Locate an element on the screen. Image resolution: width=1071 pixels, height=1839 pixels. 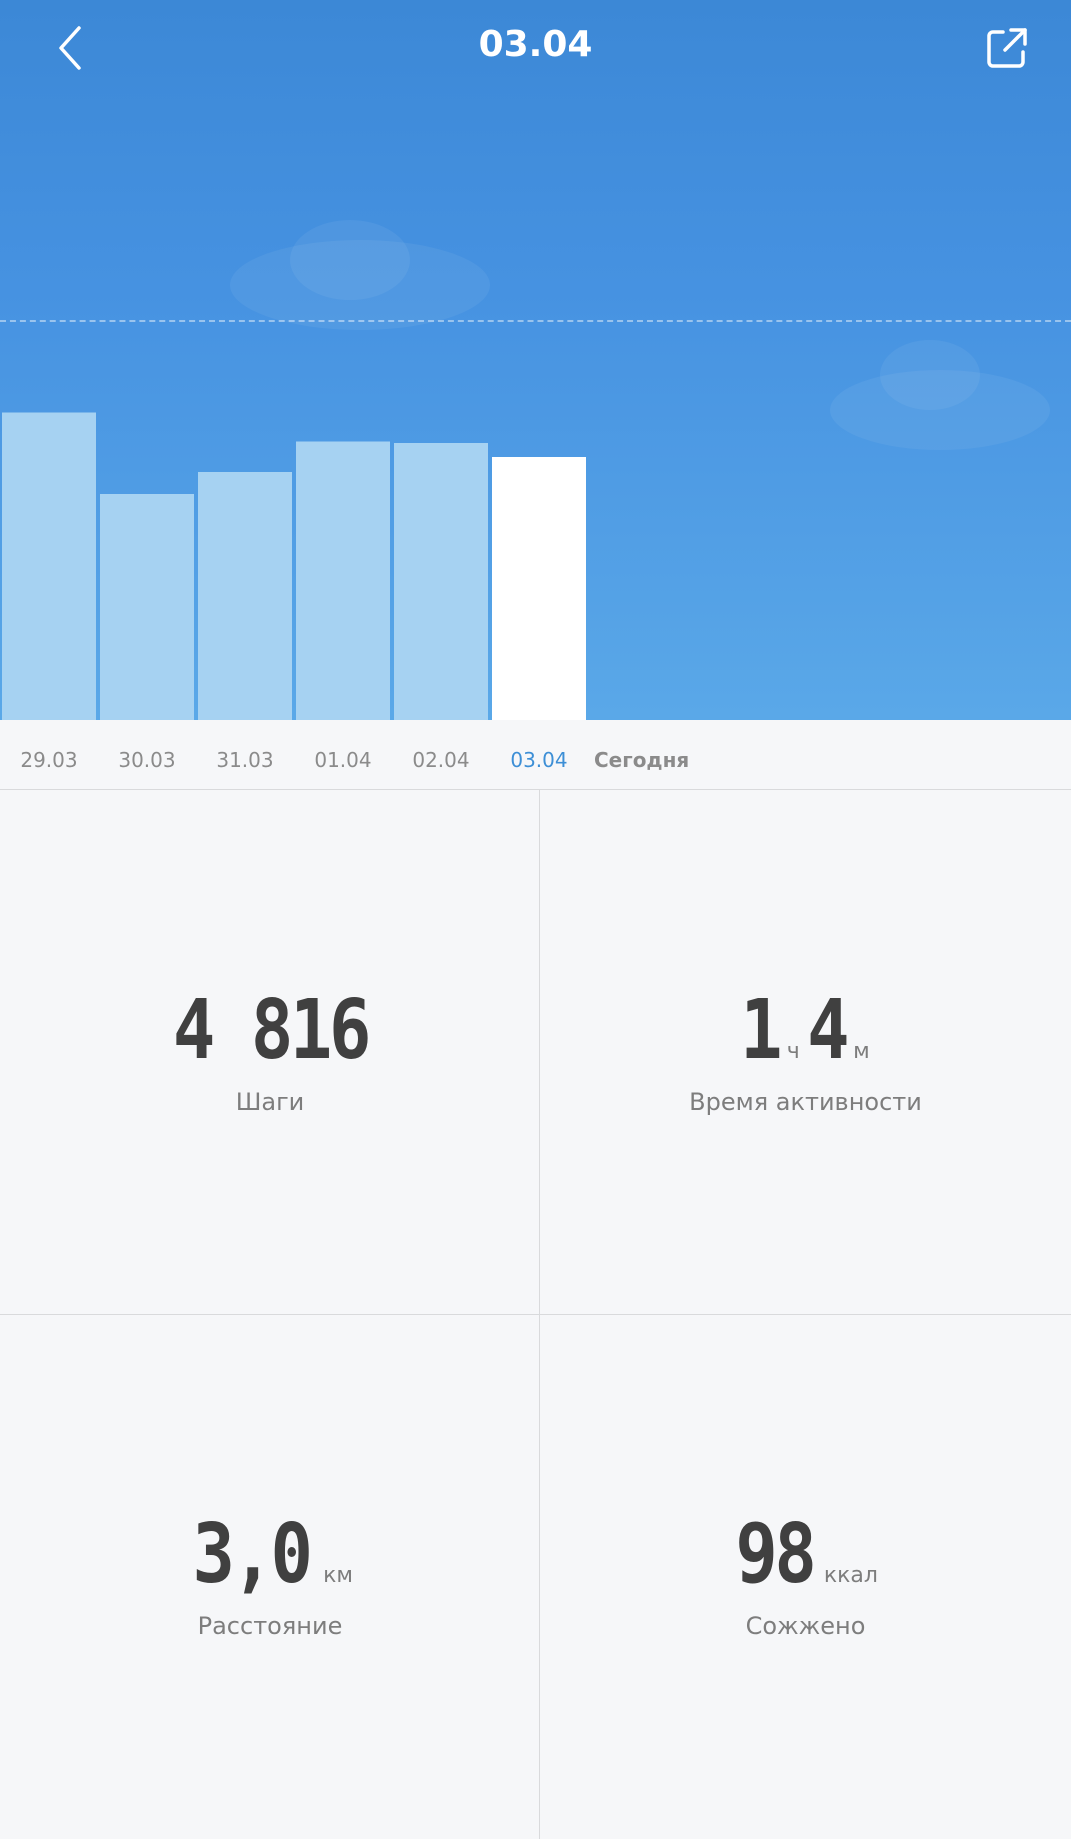
calories-value-row: 98 ккал is located at coordinates (805, 1555).